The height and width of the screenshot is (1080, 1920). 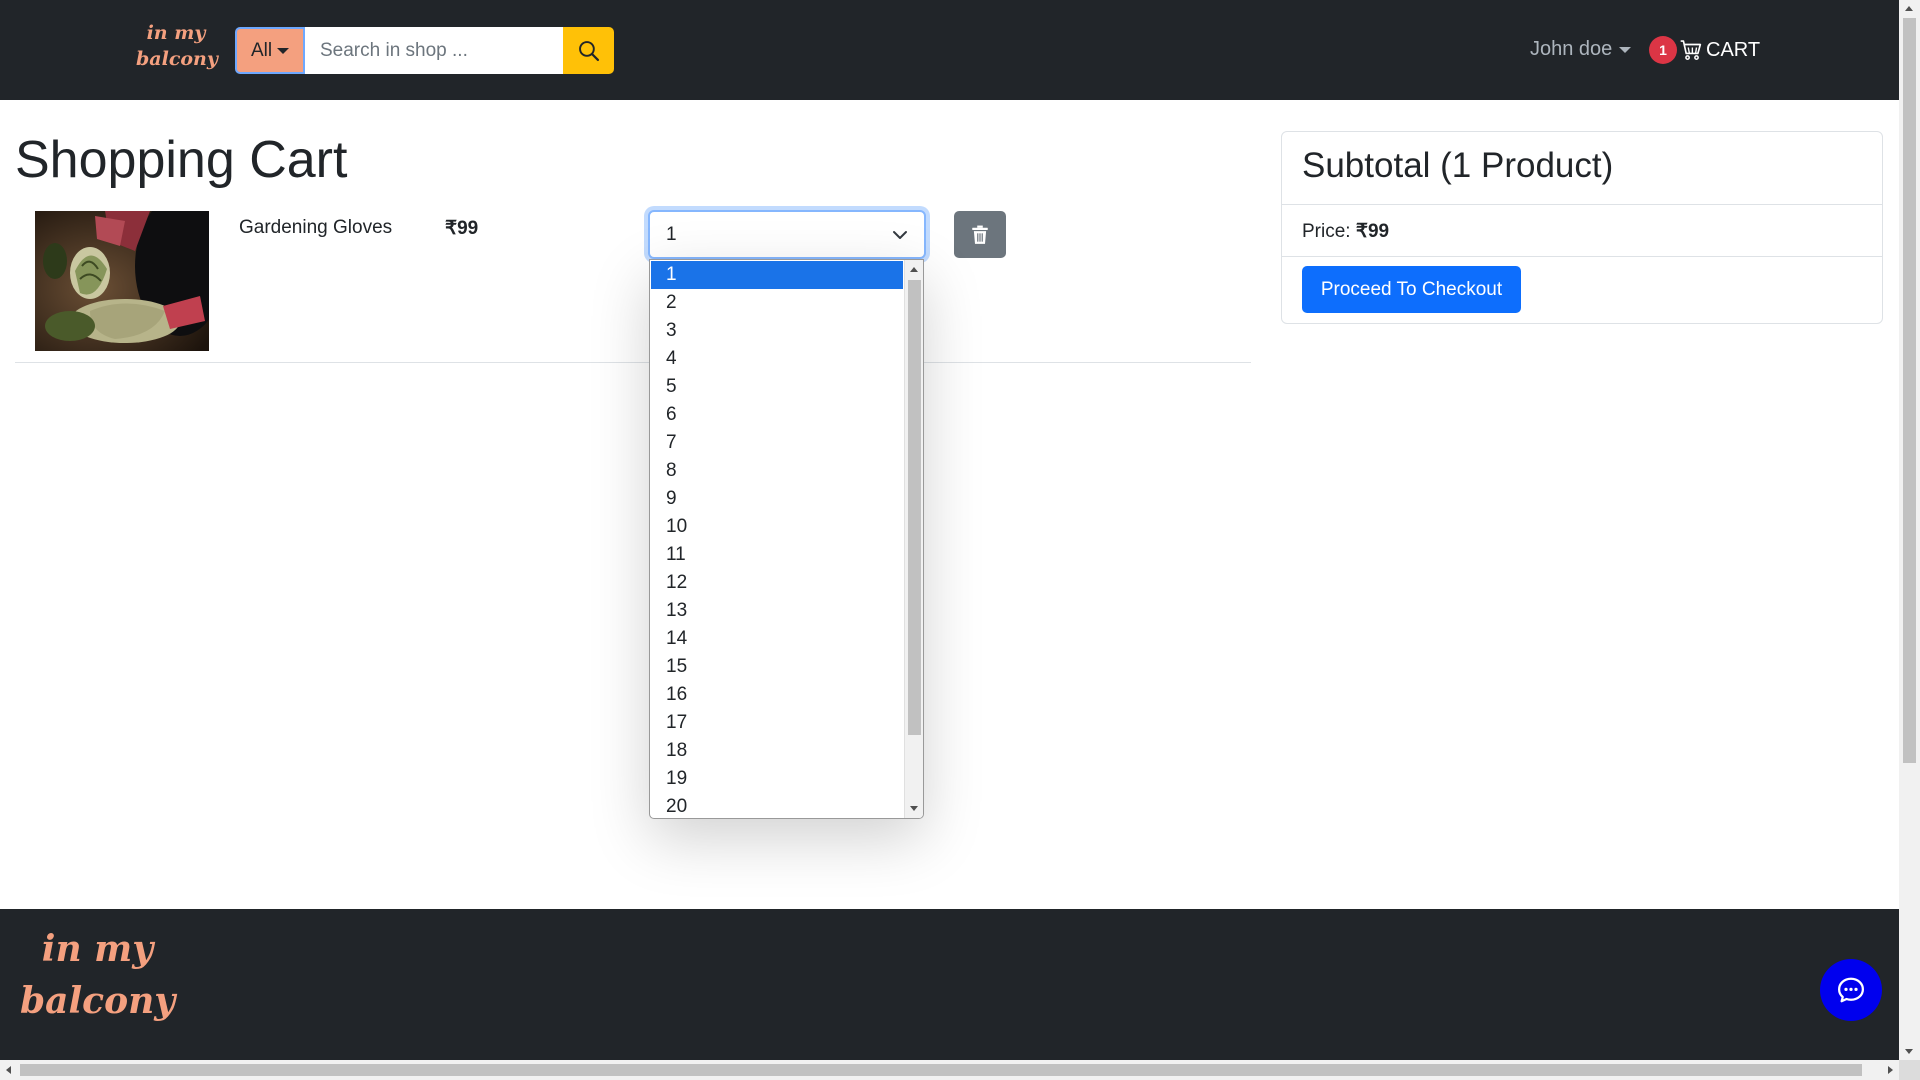 I want to click on search-input, so click(x=434, y=50).